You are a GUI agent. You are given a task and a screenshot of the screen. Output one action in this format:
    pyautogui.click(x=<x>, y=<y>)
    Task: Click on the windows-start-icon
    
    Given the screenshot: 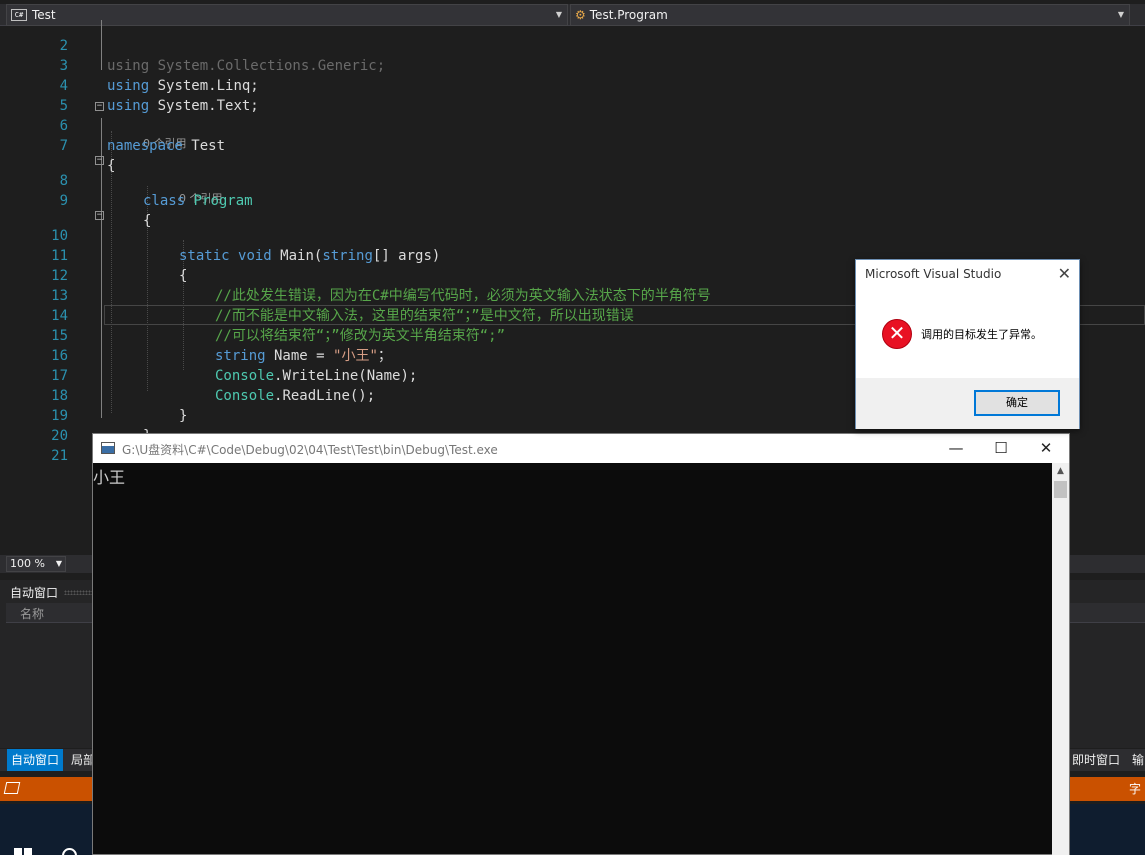 What is the action you would take?
    pyautogui.click(x=23, y=851)
    